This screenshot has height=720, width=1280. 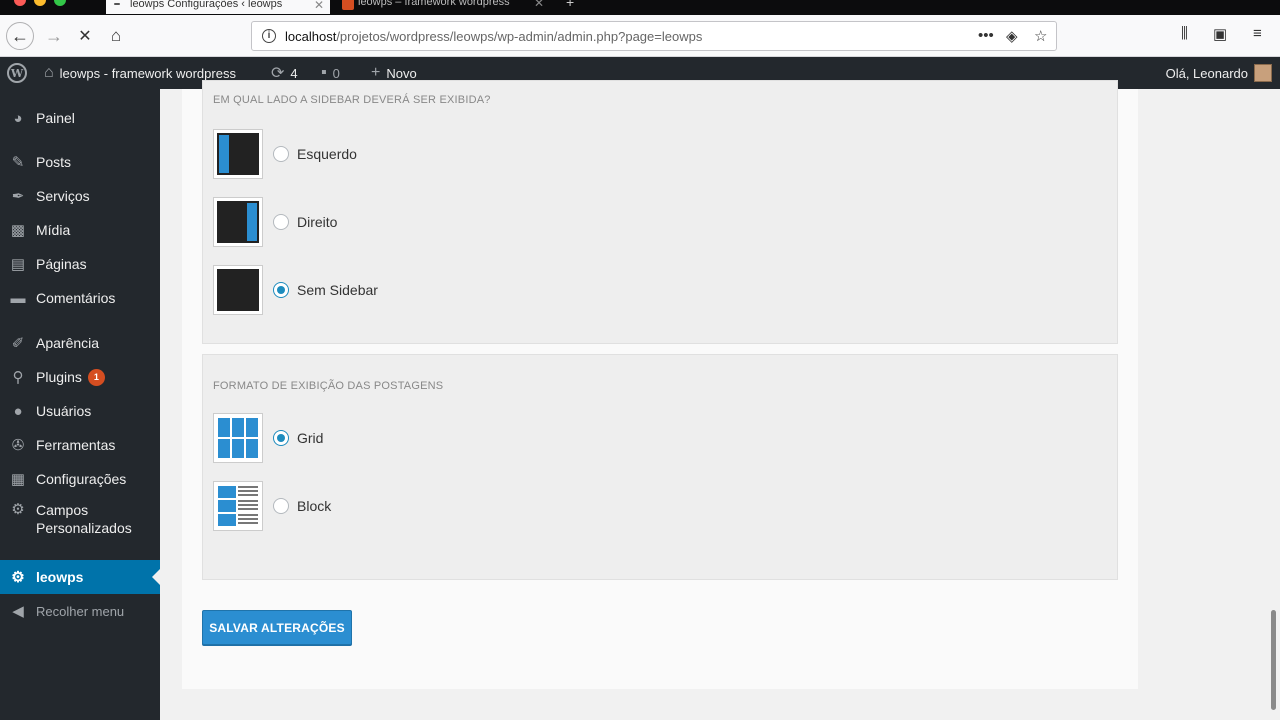 What do you see at coordinates (401, 73) in the screenshot?
I see `new-label: Novo` at bounding box center [401, 73].